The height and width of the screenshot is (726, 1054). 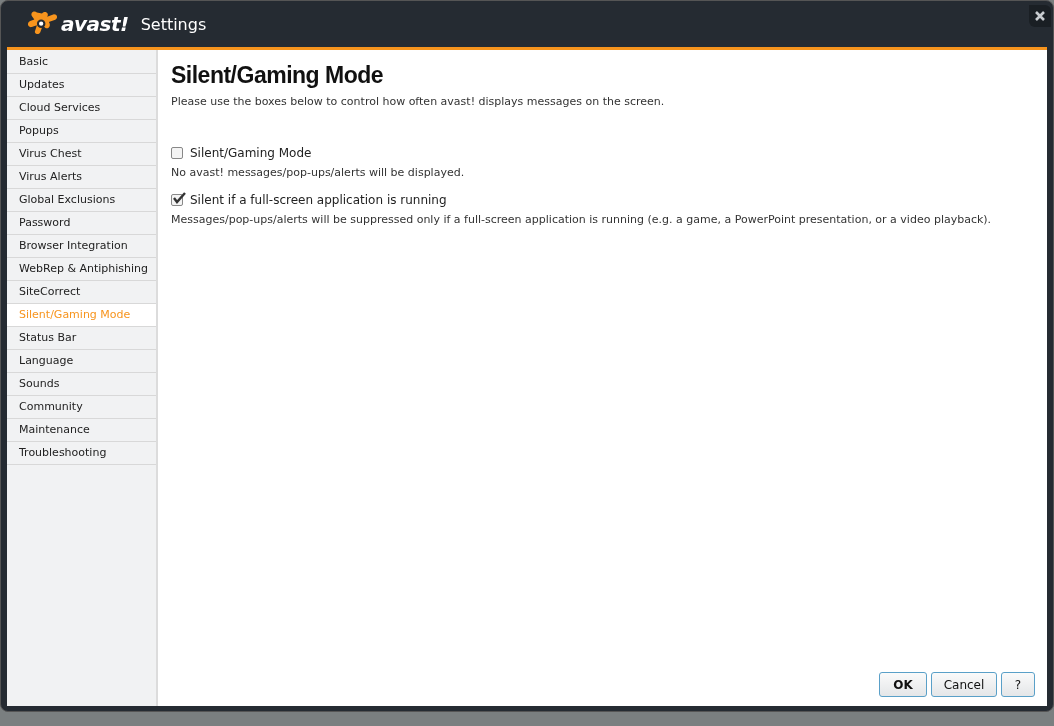 What do you see at coordinates (81, 154) in the screenshot?
I see `sidebar-item: Virus Chest` at bounding box center [81, 154].